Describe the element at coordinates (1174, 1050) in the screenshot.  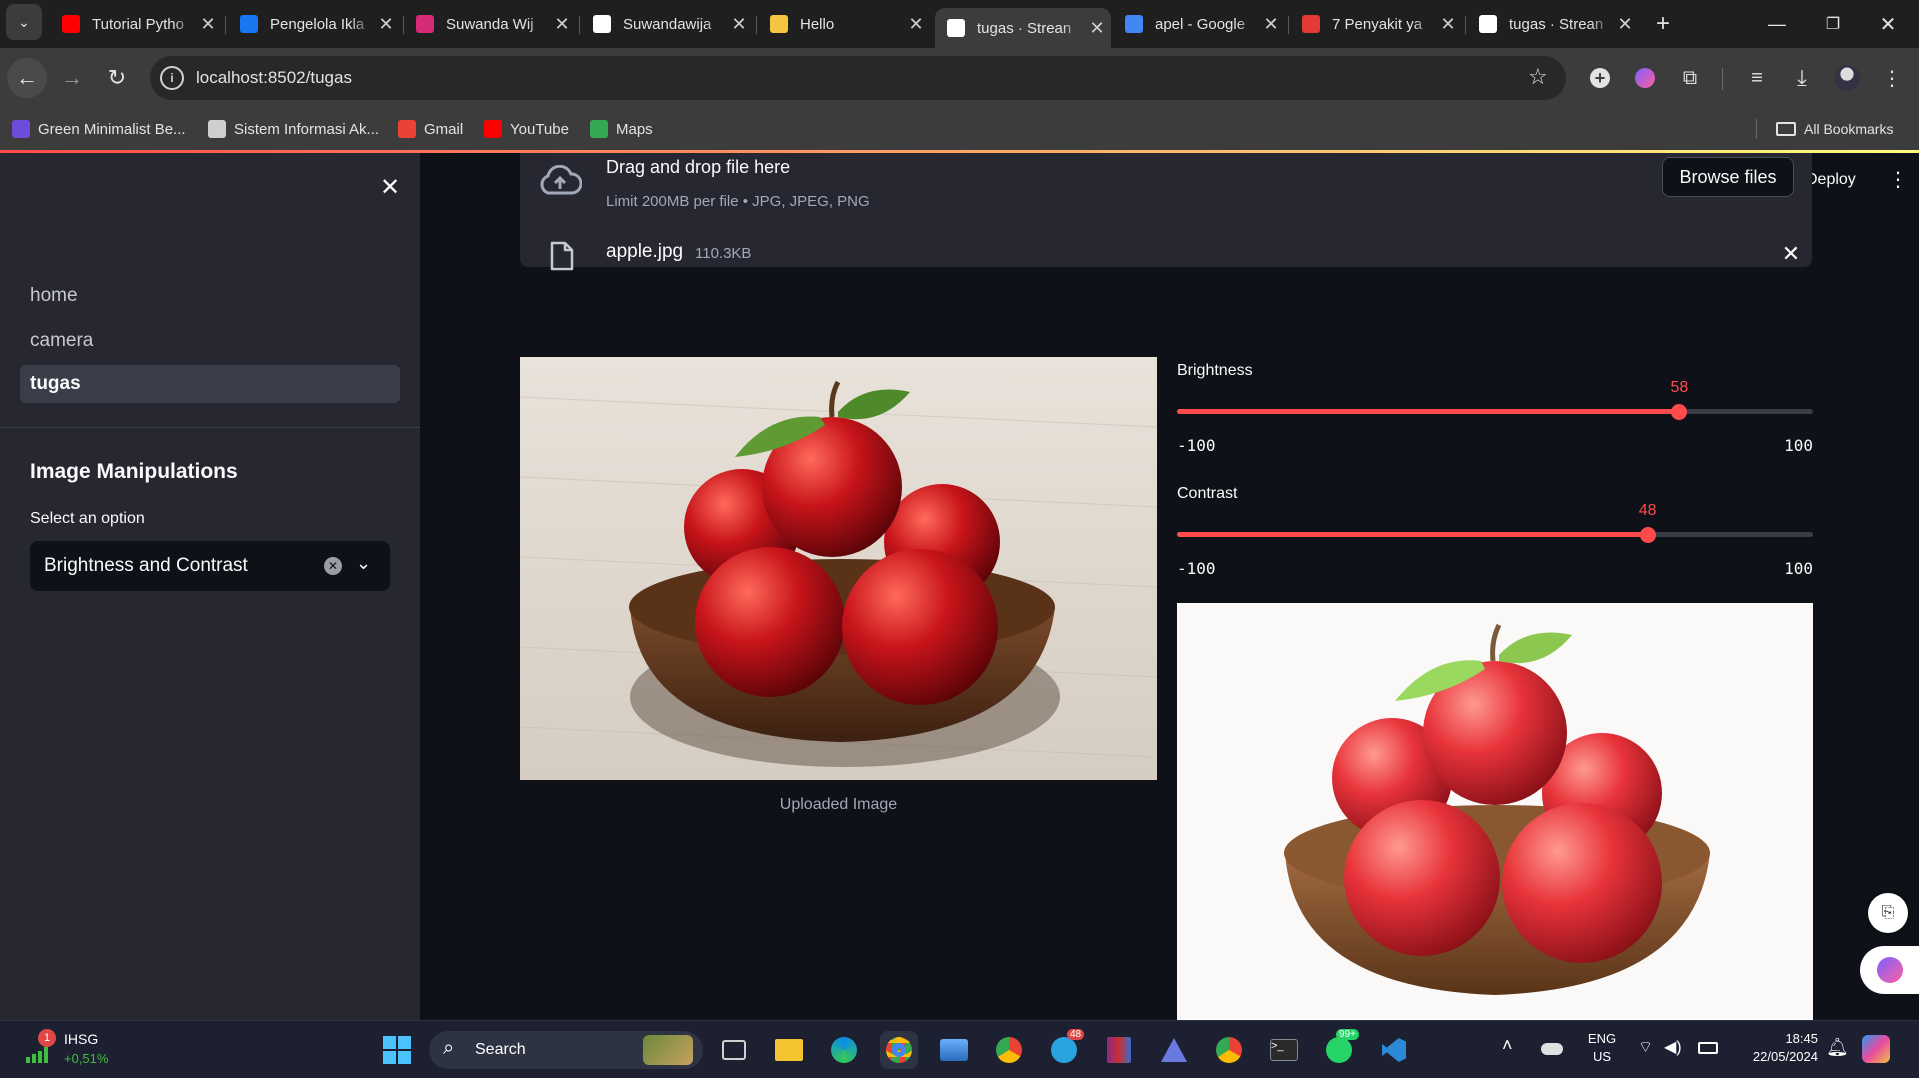
I see `inkscape-icon` at that location.